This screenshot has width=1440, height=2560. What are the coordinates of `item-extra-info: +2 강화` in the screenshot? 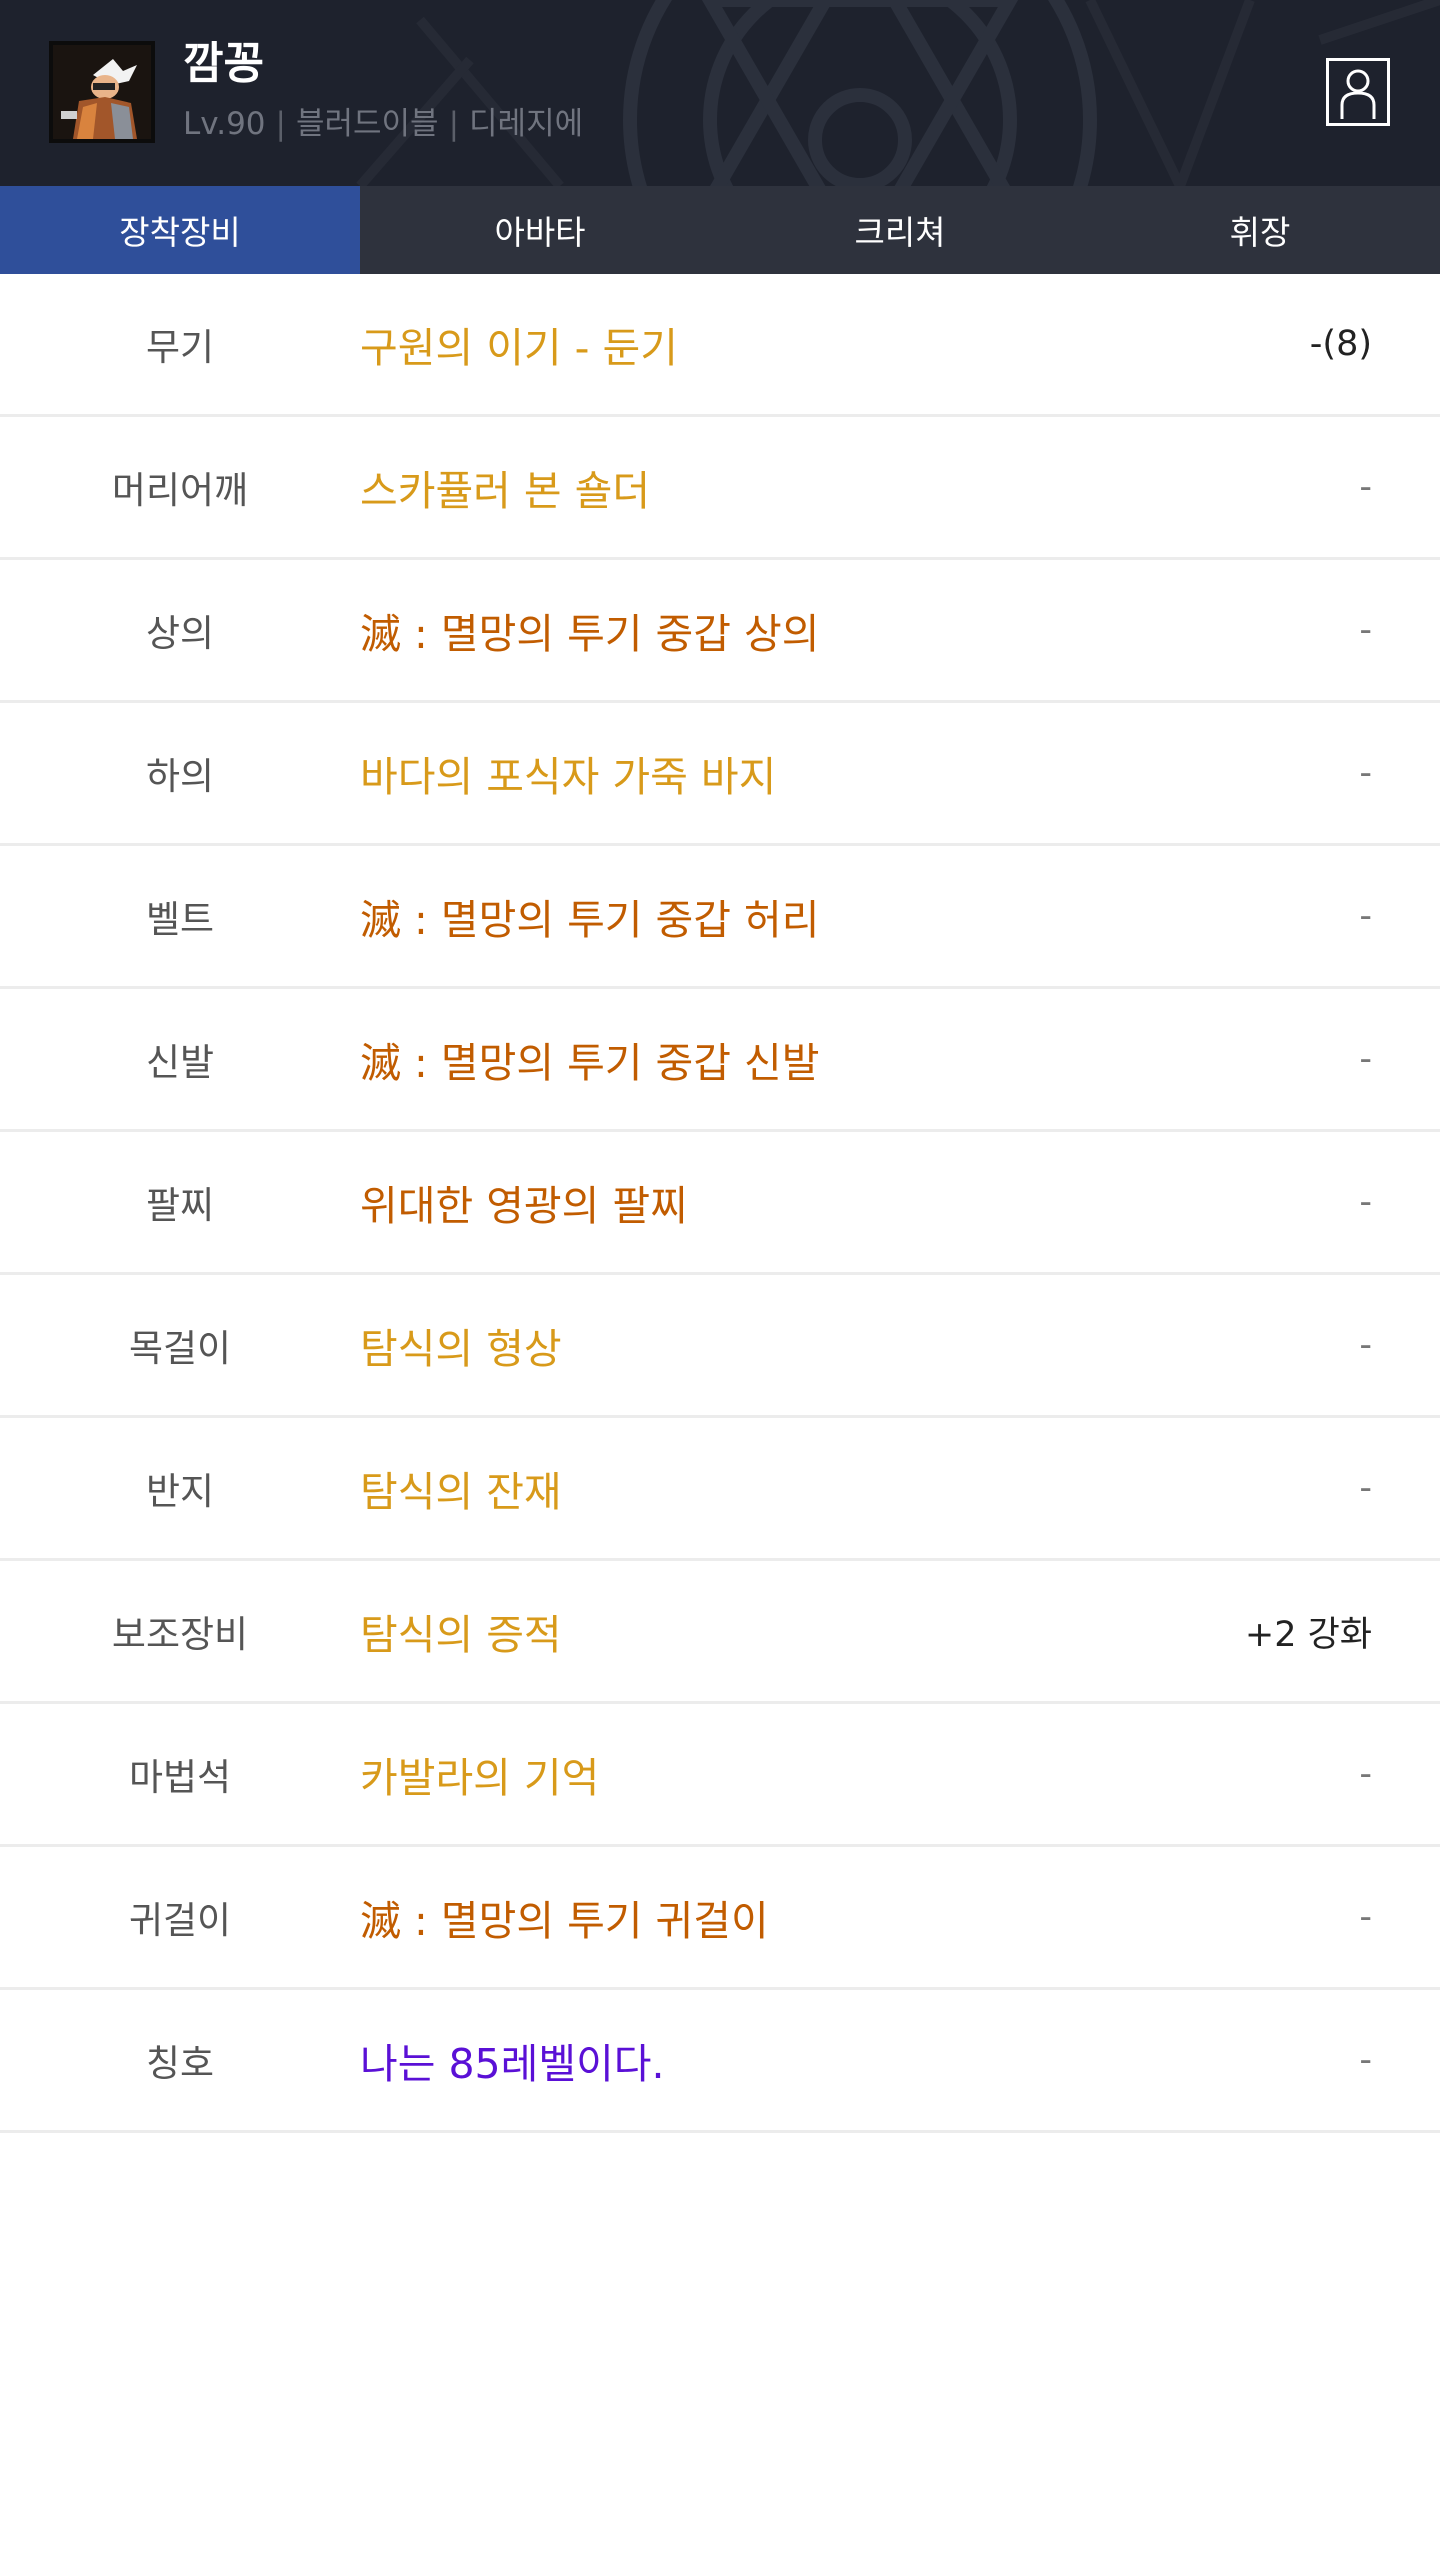 It's located at (1308, 1634).